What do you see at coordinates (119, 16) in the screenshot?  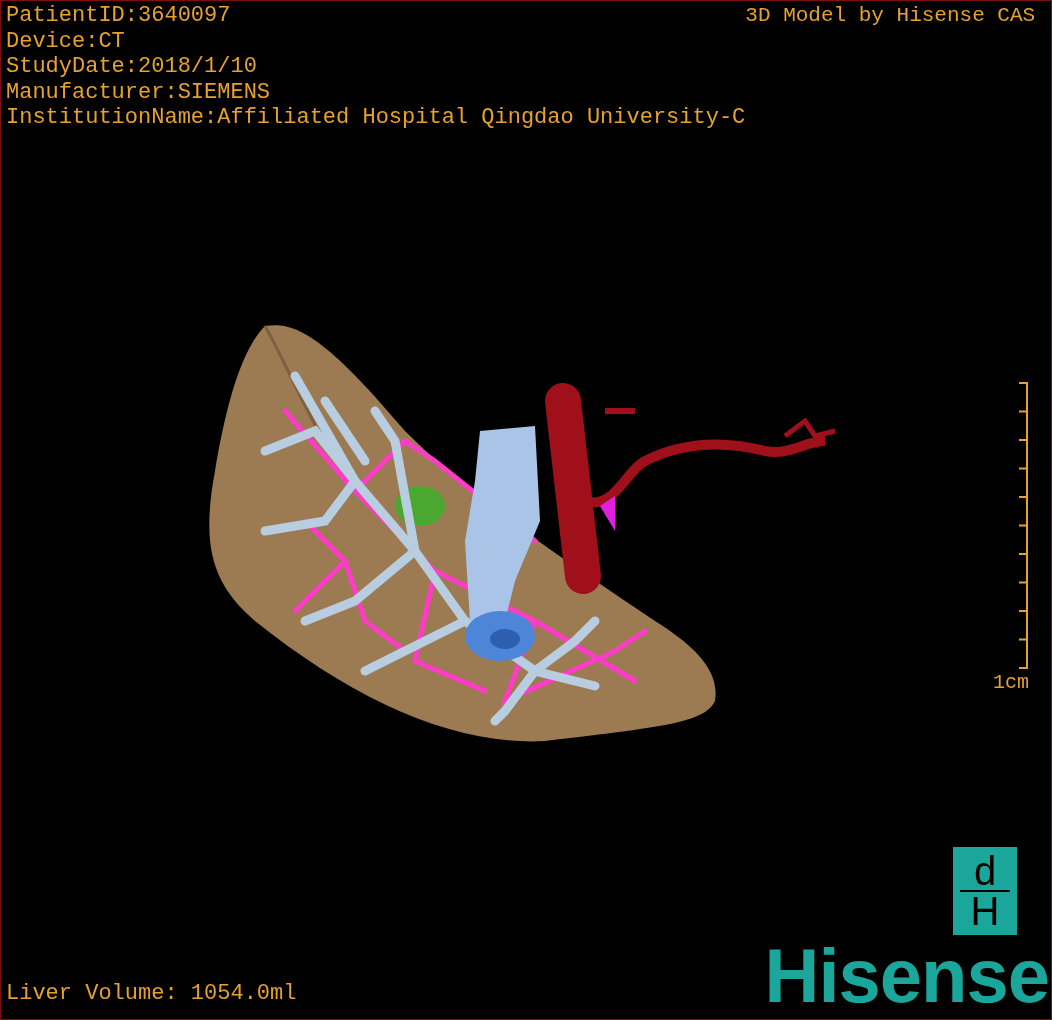 I see `patient-info-text: PatientID:3640097` at bounding box center [119, 16].